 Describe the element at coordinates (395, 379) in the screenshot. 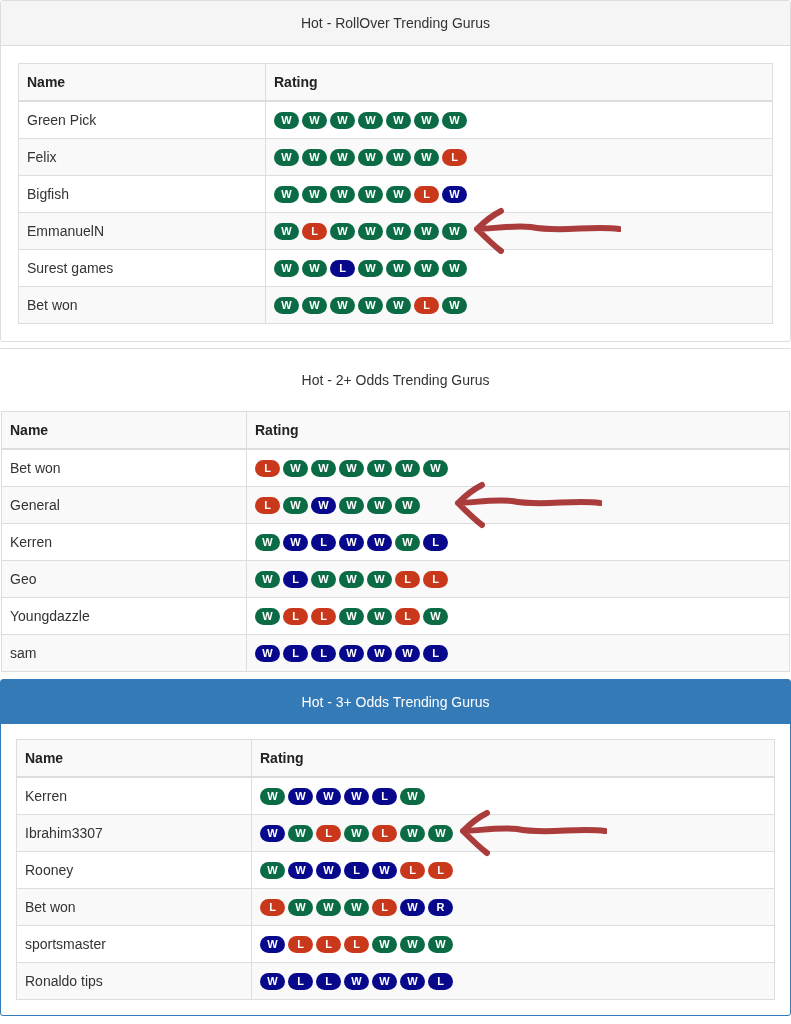

I see `panel-title: Hot - 2+ Odds Trending Gurus` at that location.